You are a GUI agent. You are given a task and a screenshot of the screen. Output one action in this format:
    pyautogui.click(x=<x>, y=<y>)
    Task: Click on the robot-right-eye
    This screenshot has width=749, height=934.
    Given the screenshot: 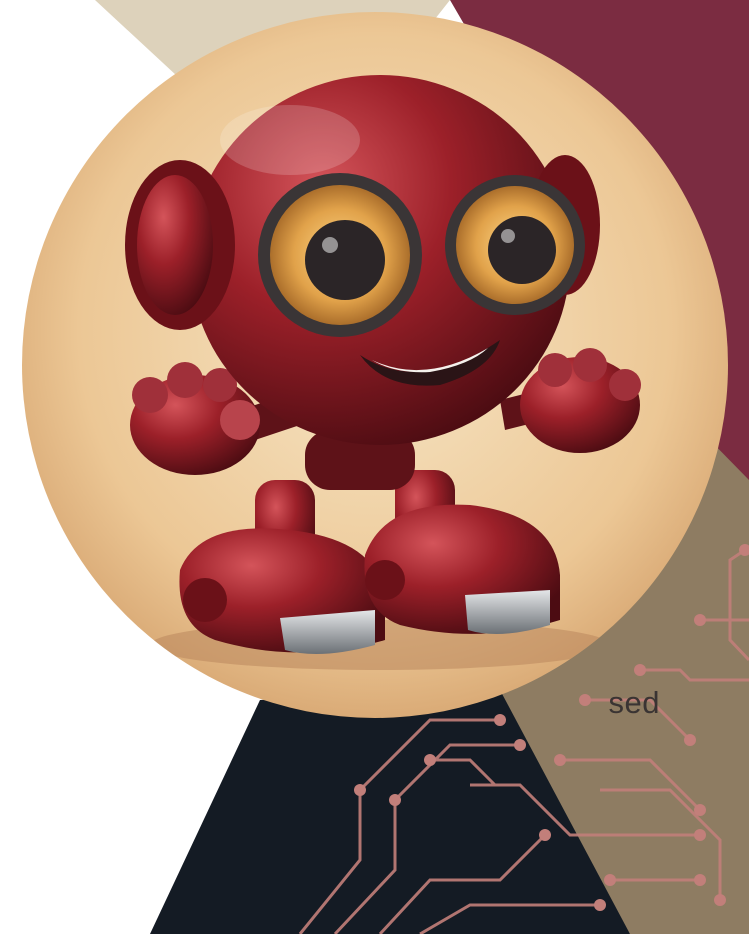 What is the action you would take?
    pyautogui.click(x=515, y=245)
    